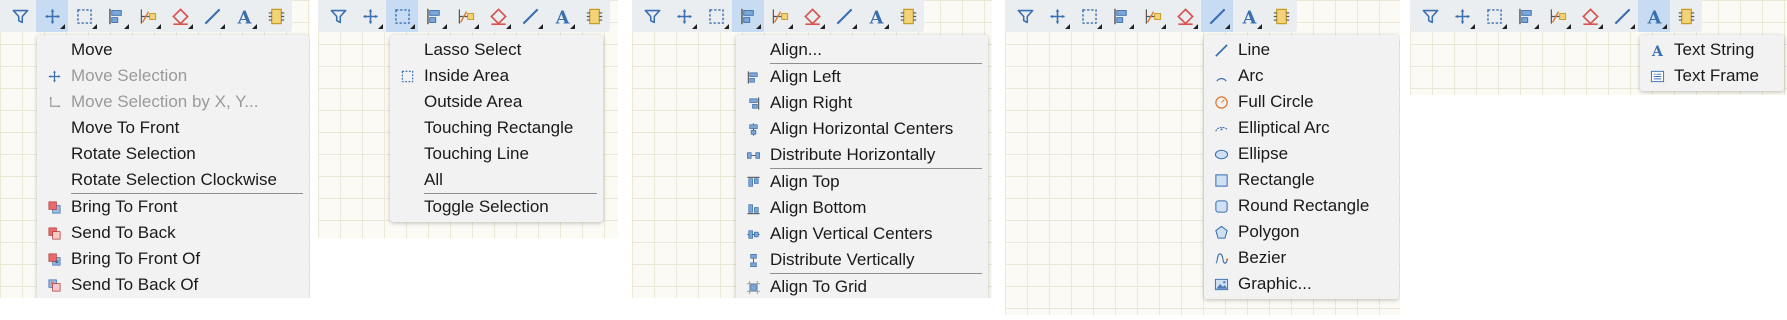 Image resolution: width=1787 pixels, height=320 pixels. What do you see at coordinates (862, 182) in the screenshot?
I see `menu-item-align-top: Align Top` at bounding box center [862, 182].